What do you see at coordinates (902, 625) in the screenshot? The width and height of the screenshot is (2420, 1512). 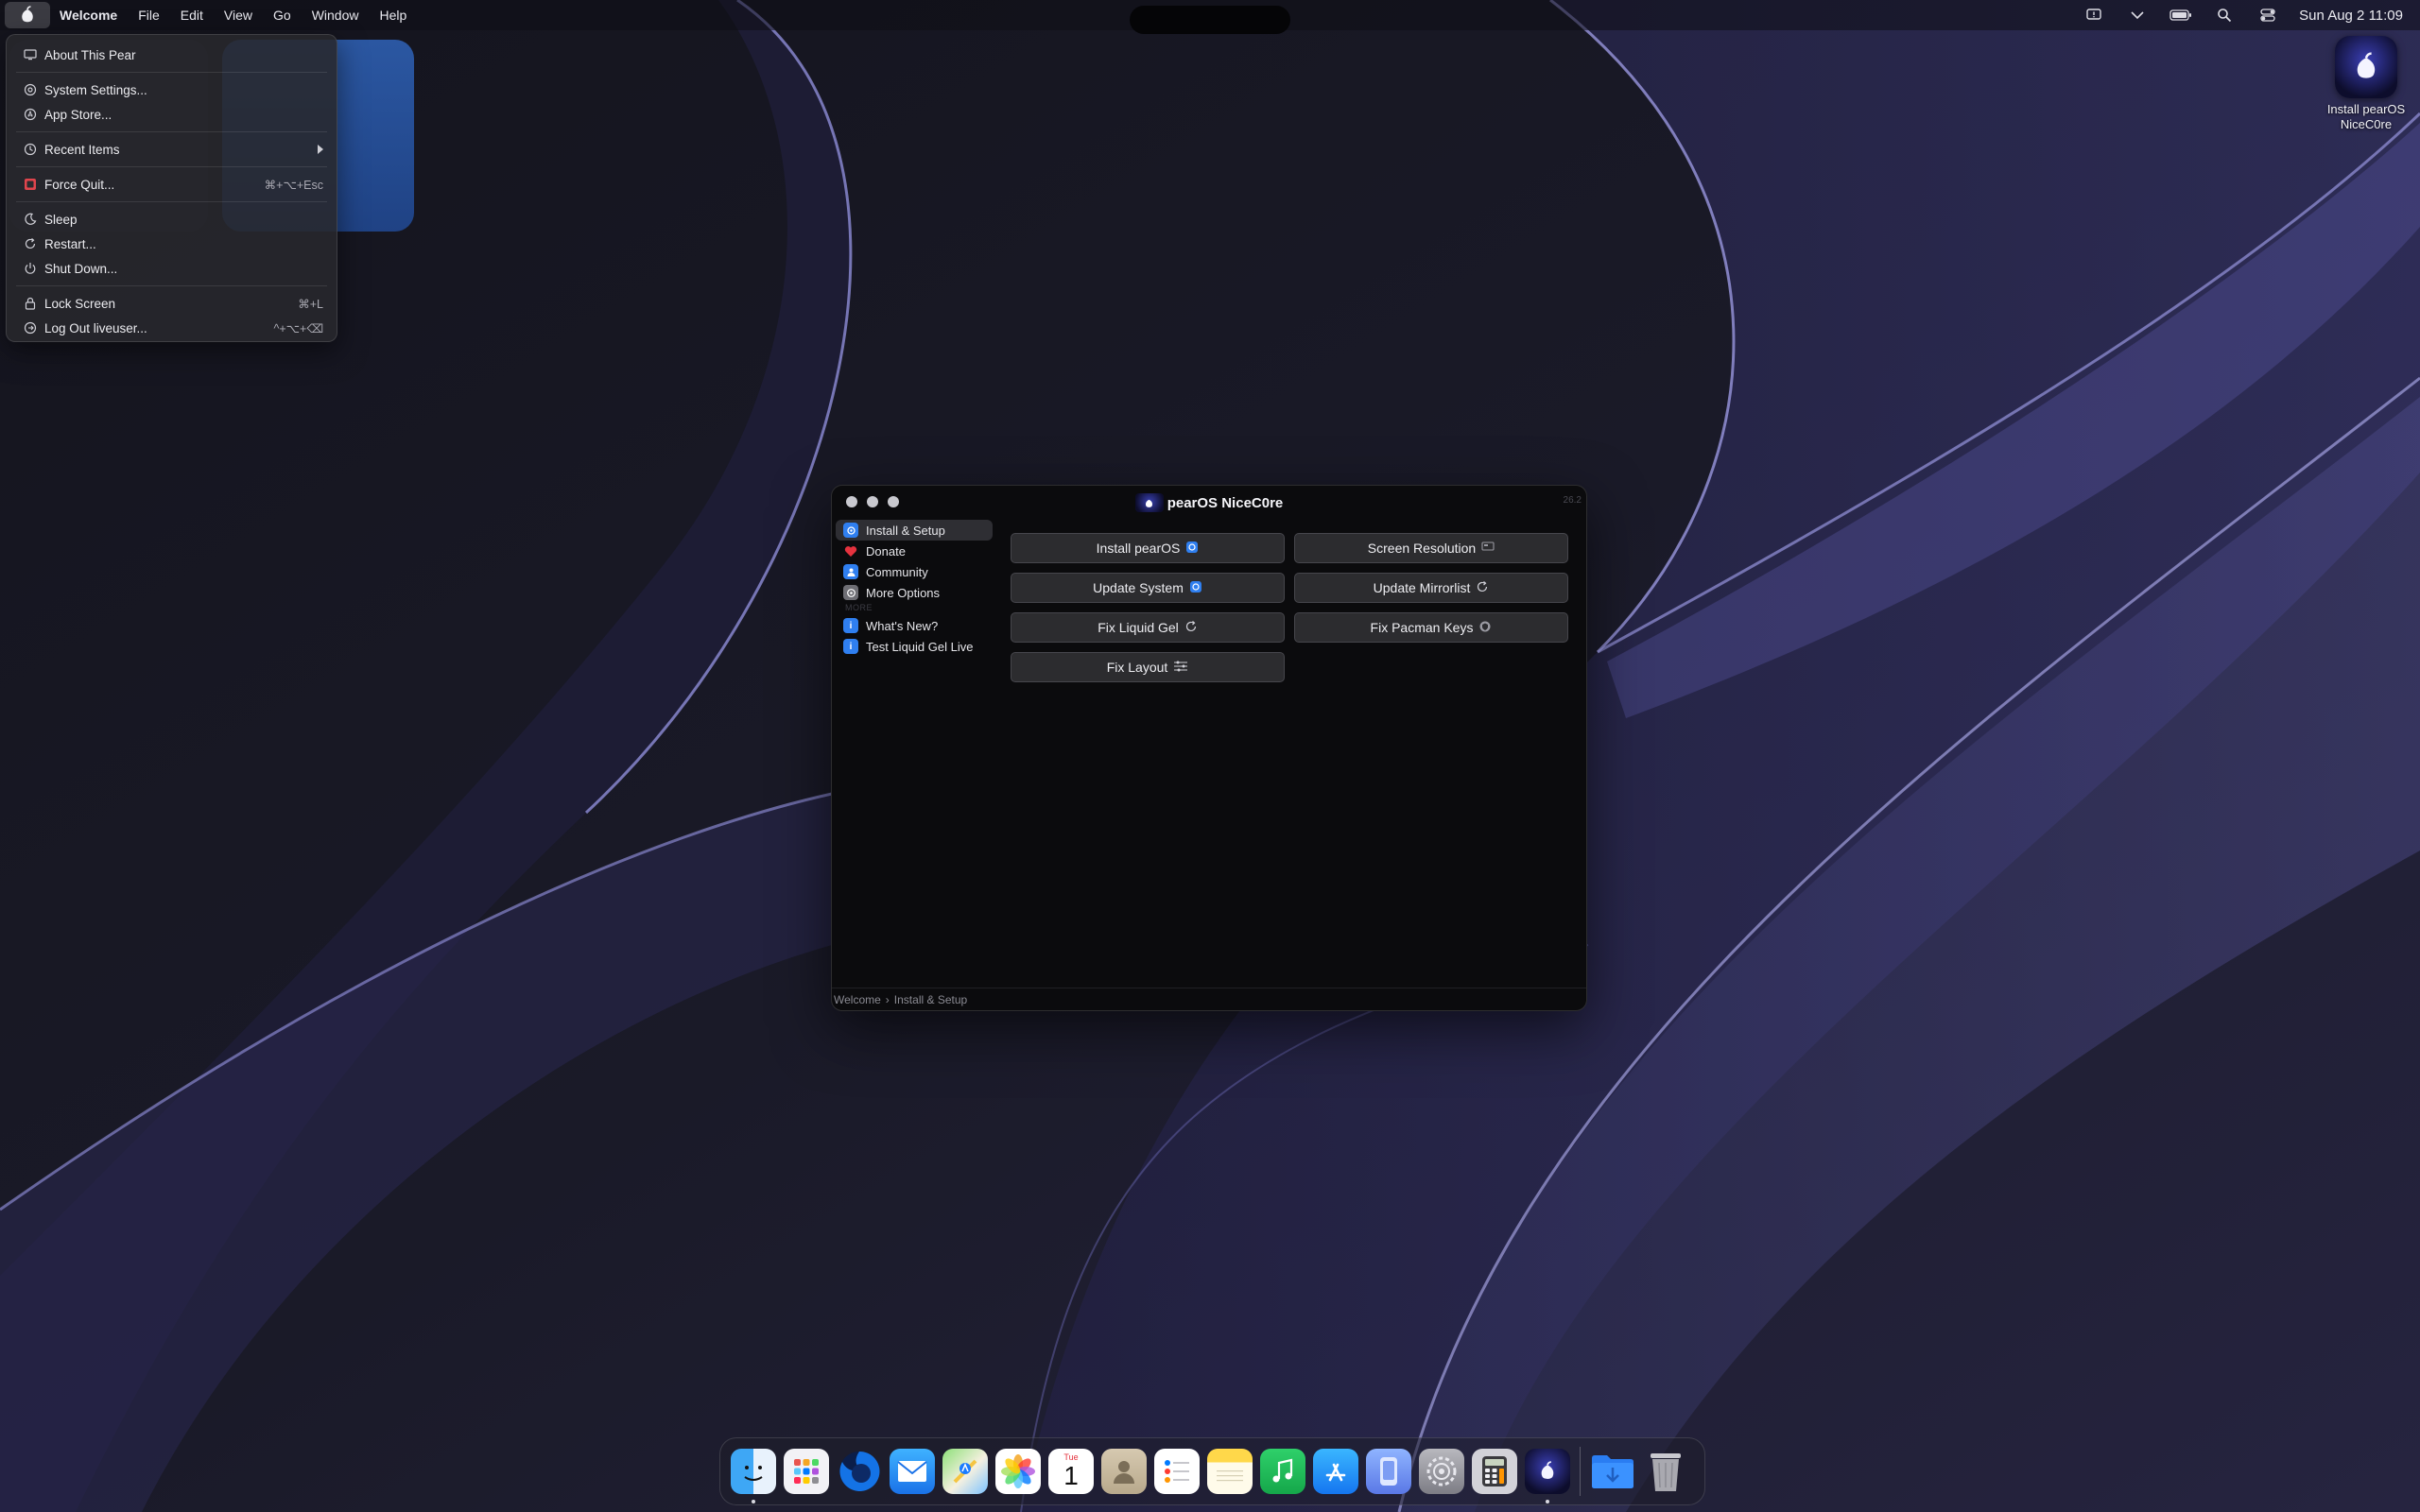 I see `sidebar-item-label: What's New?` at bounding box center [902, 625].